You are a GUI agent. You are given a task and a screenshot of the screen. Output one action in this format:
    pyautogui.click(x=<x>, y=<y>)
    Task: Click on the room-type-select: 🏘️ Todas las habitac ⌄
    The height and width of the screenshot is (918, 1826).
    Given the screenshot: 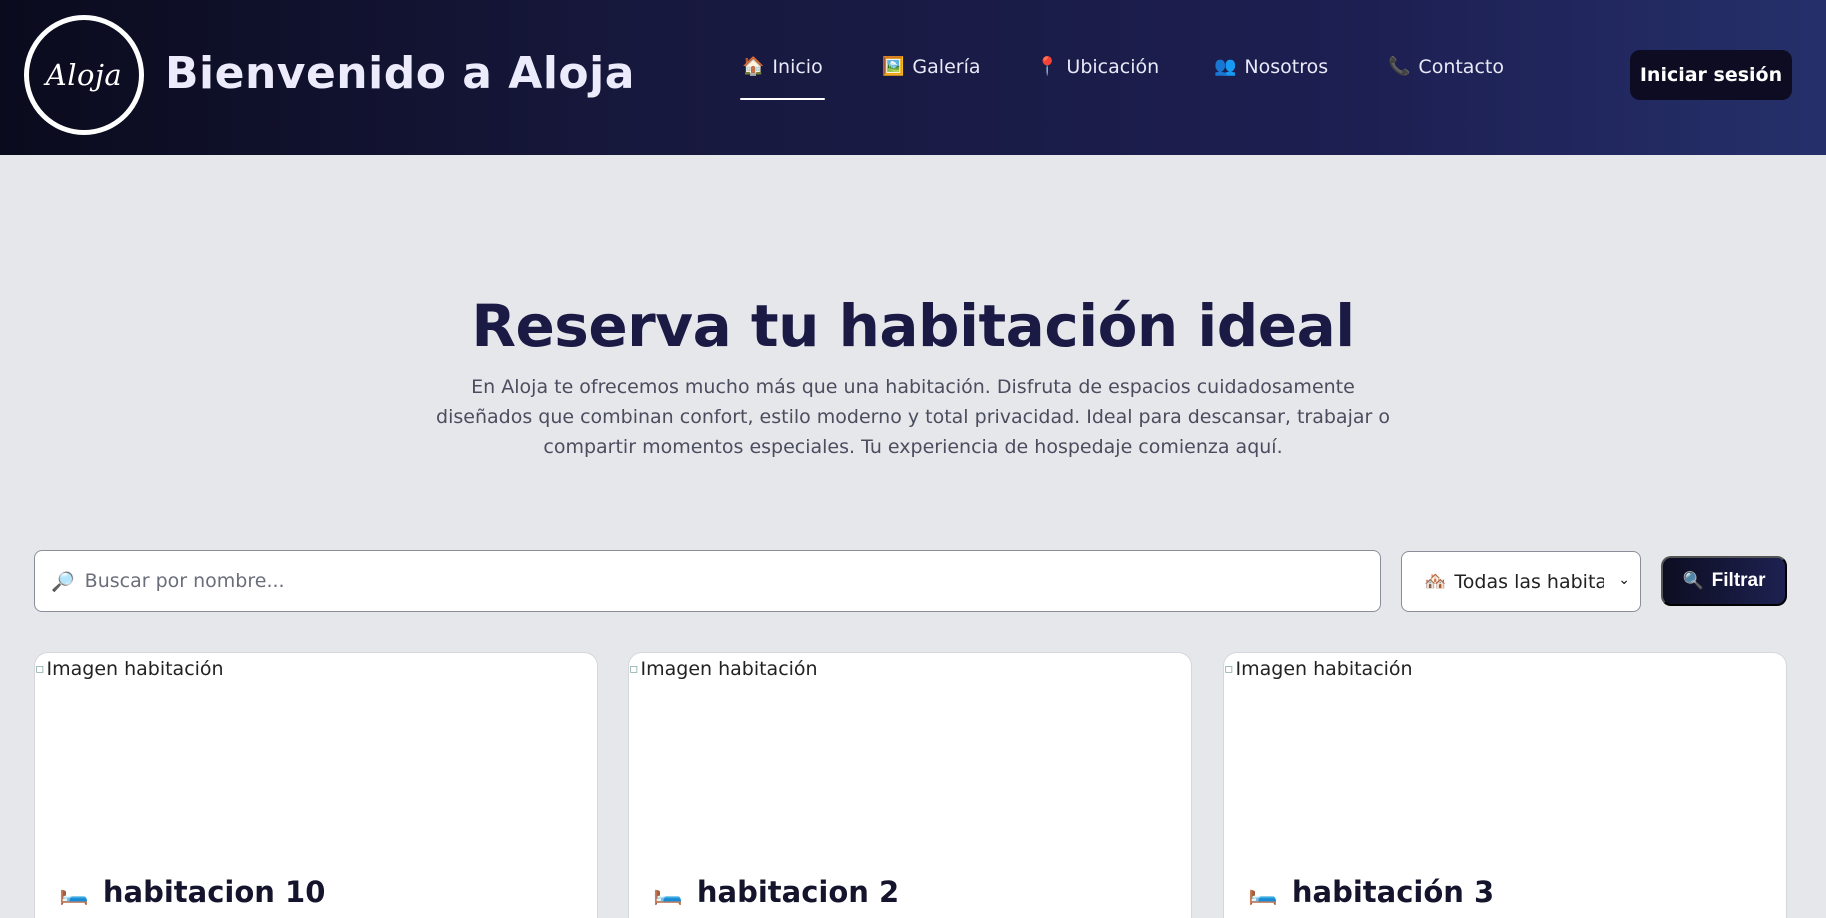 What is the action you would take?
    pyautogui.click(x=1521, y=581)
    